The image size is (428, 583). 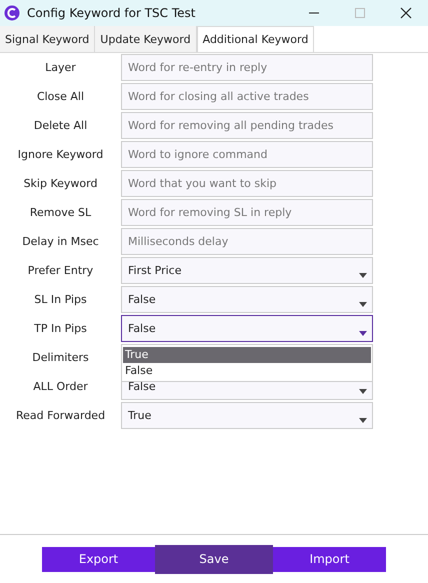 I want to click on field-label: Delay in Msec, so click(x=60, y=241).